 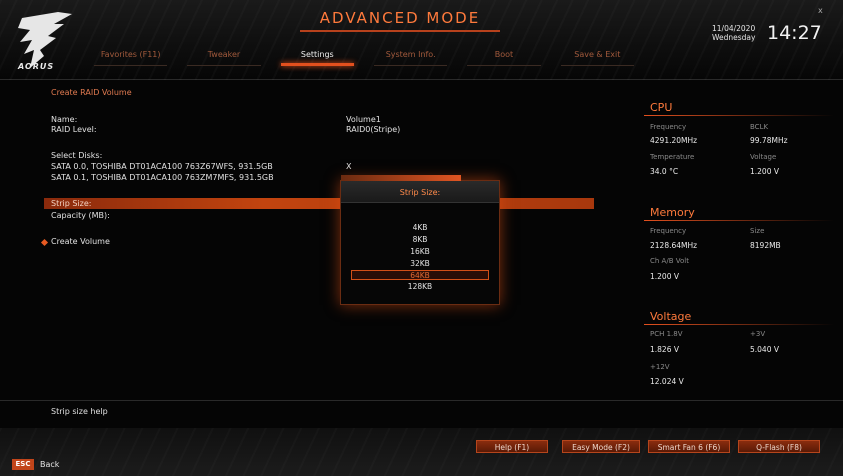 I want to click on help-text: Strip size help, so click(x=79, y=411).